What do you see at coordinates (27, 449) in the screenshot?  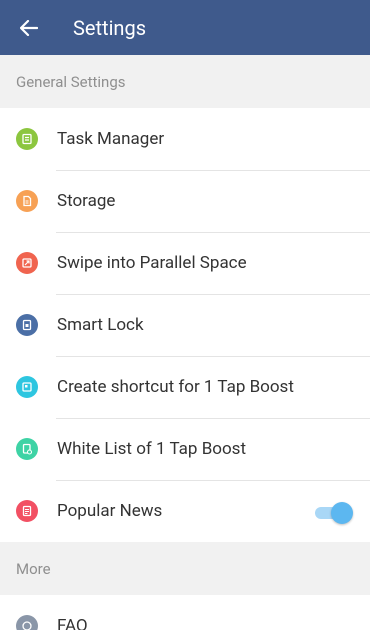 I see `whitelist-icon` at bounding box center [27, 449].